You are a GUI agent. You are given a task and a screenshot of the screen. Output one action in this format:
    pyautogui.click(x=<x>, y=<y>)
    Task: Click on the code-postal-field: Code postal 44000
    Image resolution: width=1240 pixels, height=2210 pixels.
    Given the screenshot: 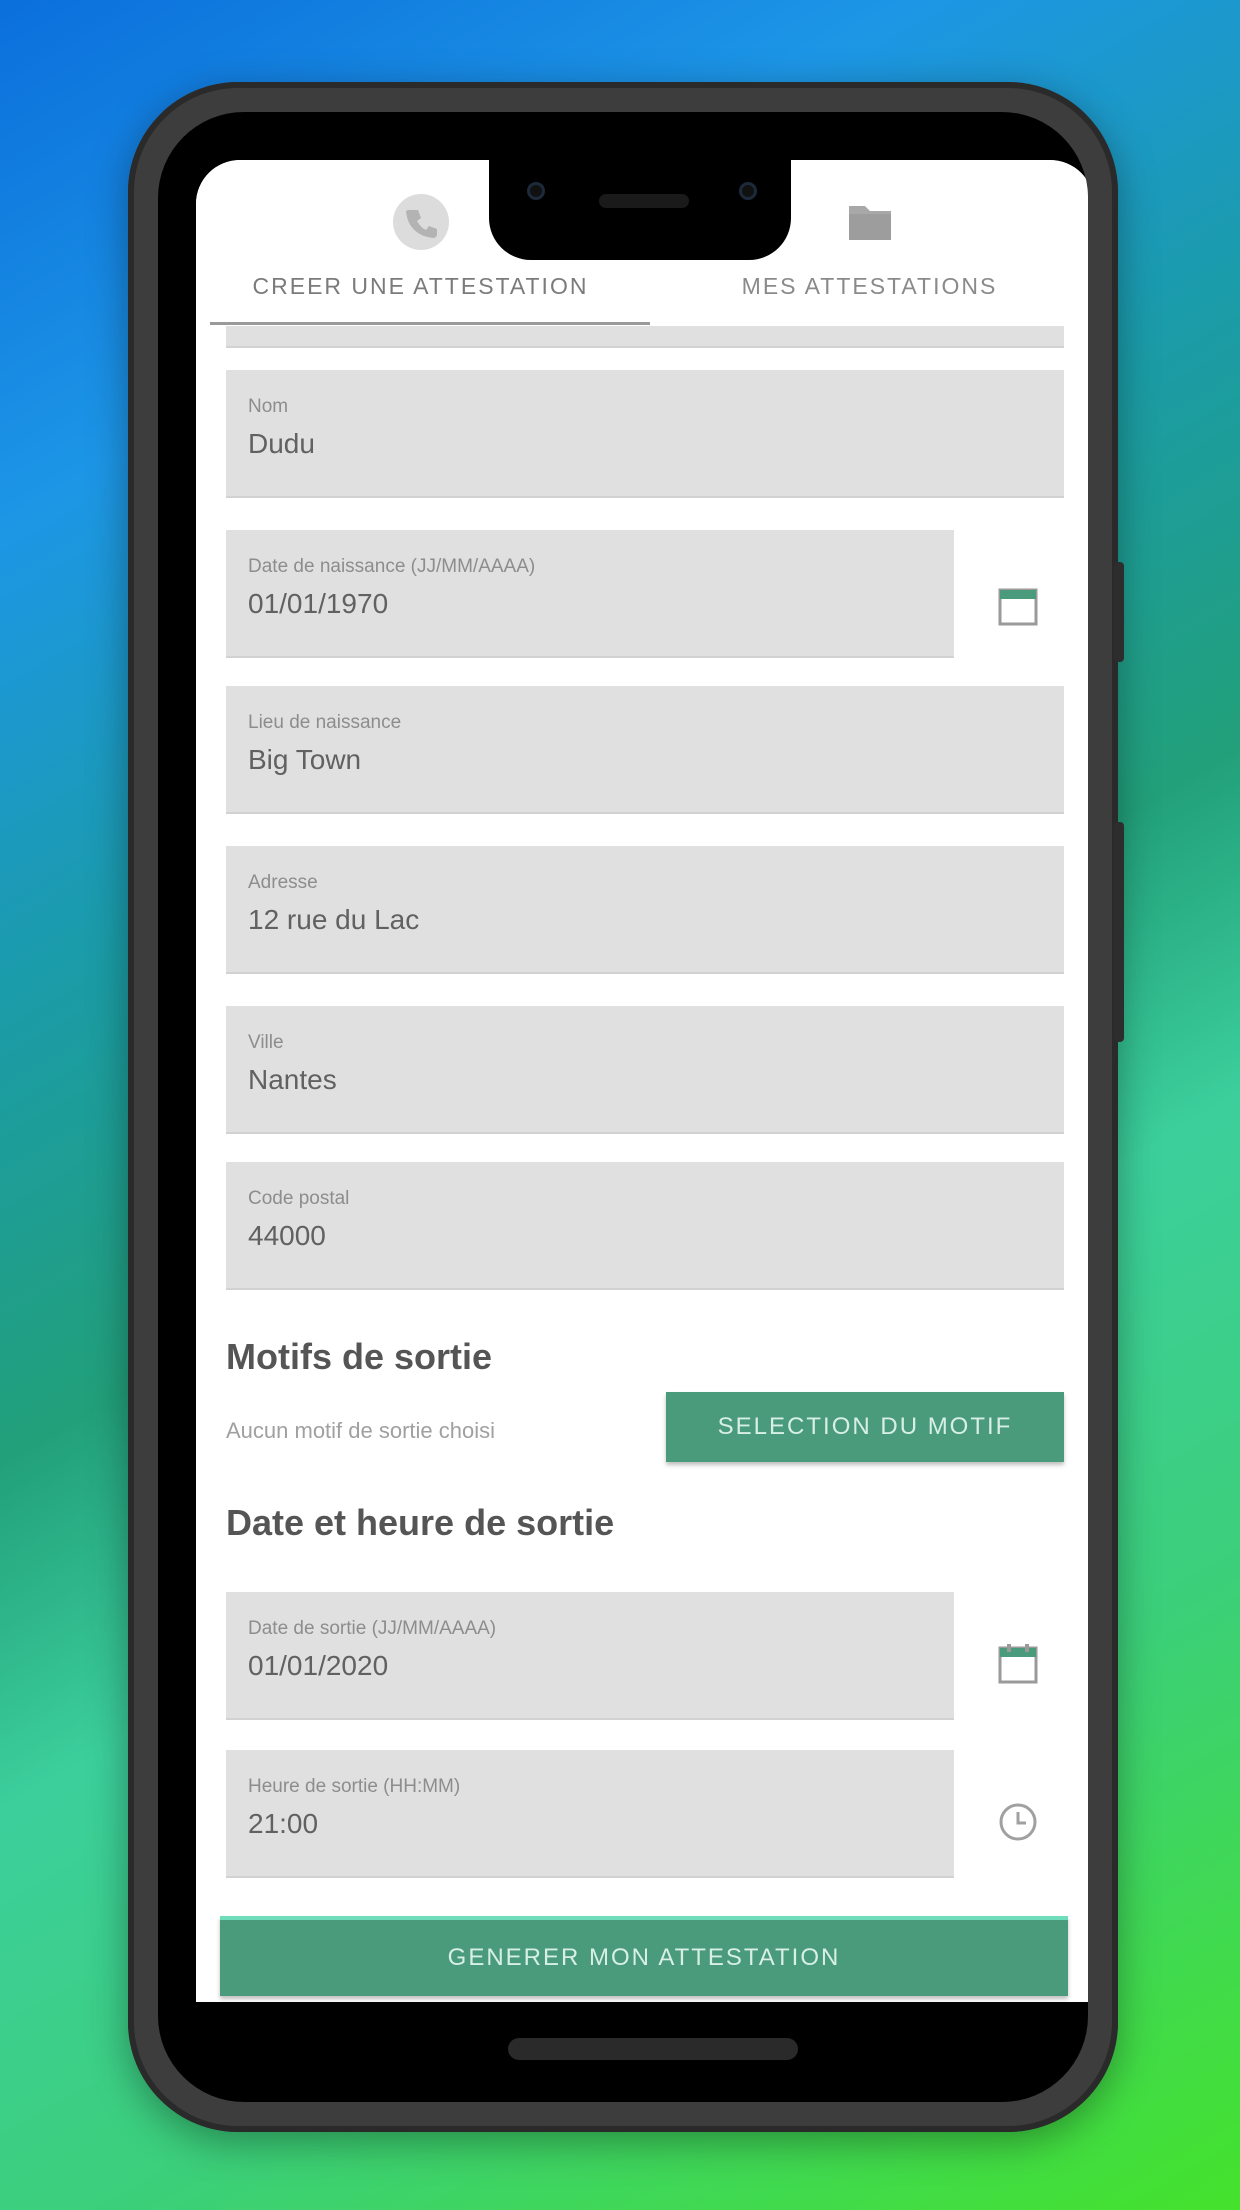 What is the action you would take?
    pyautogui.click(x=645, y=1226)
    